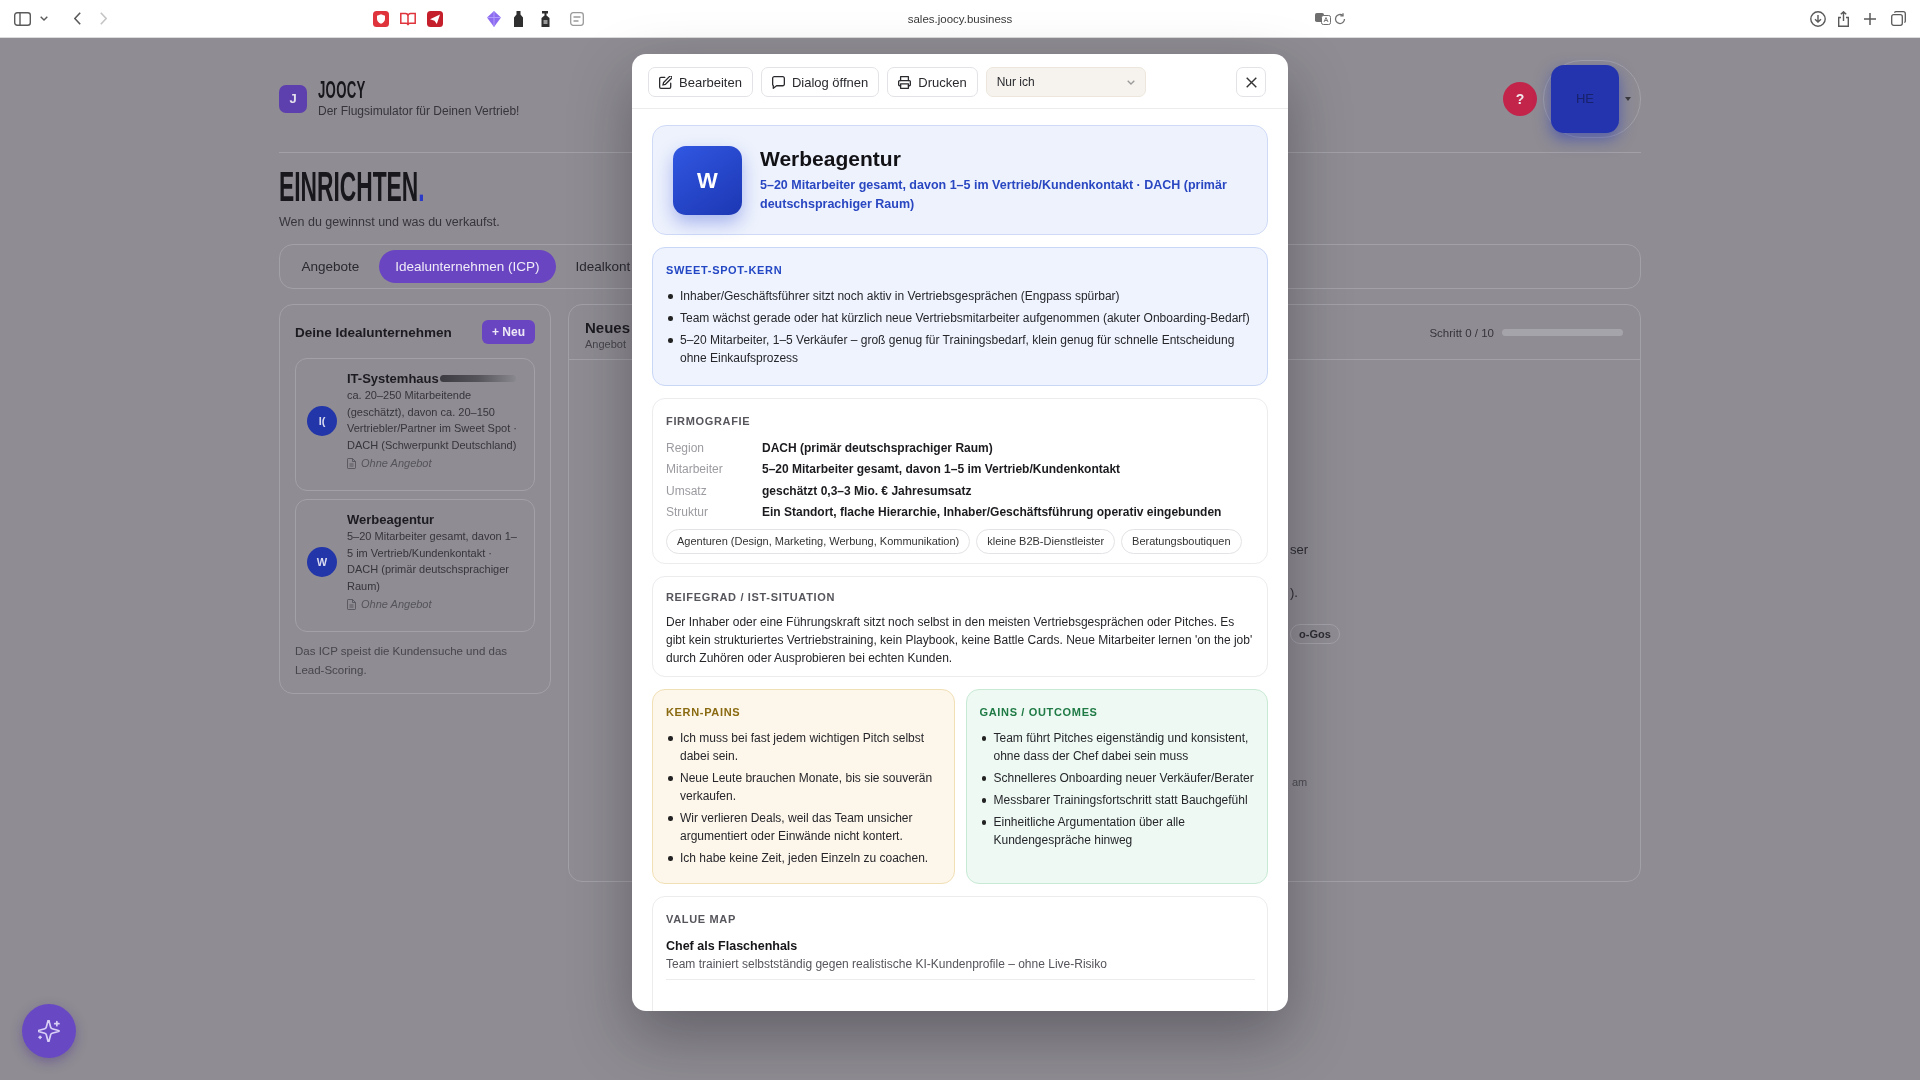  I want to click on bullet-text: Wir verlieren Deals, weil das Team unsicher argumentiert oder Einwände nicht kontert., so click(797, 827).